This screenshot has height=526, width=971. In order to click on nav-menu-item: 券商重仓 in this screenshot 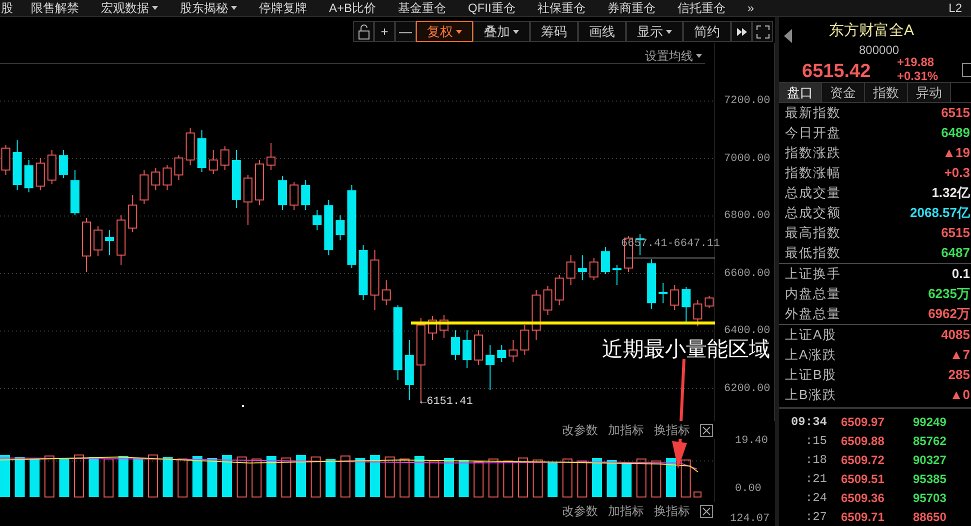, I will do `click(631, 8)`.